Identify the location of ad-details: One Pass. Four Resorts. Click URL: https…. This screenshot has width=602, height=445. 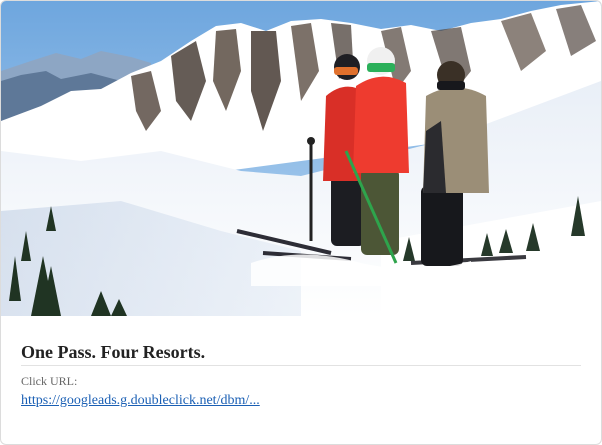
(301, 375).